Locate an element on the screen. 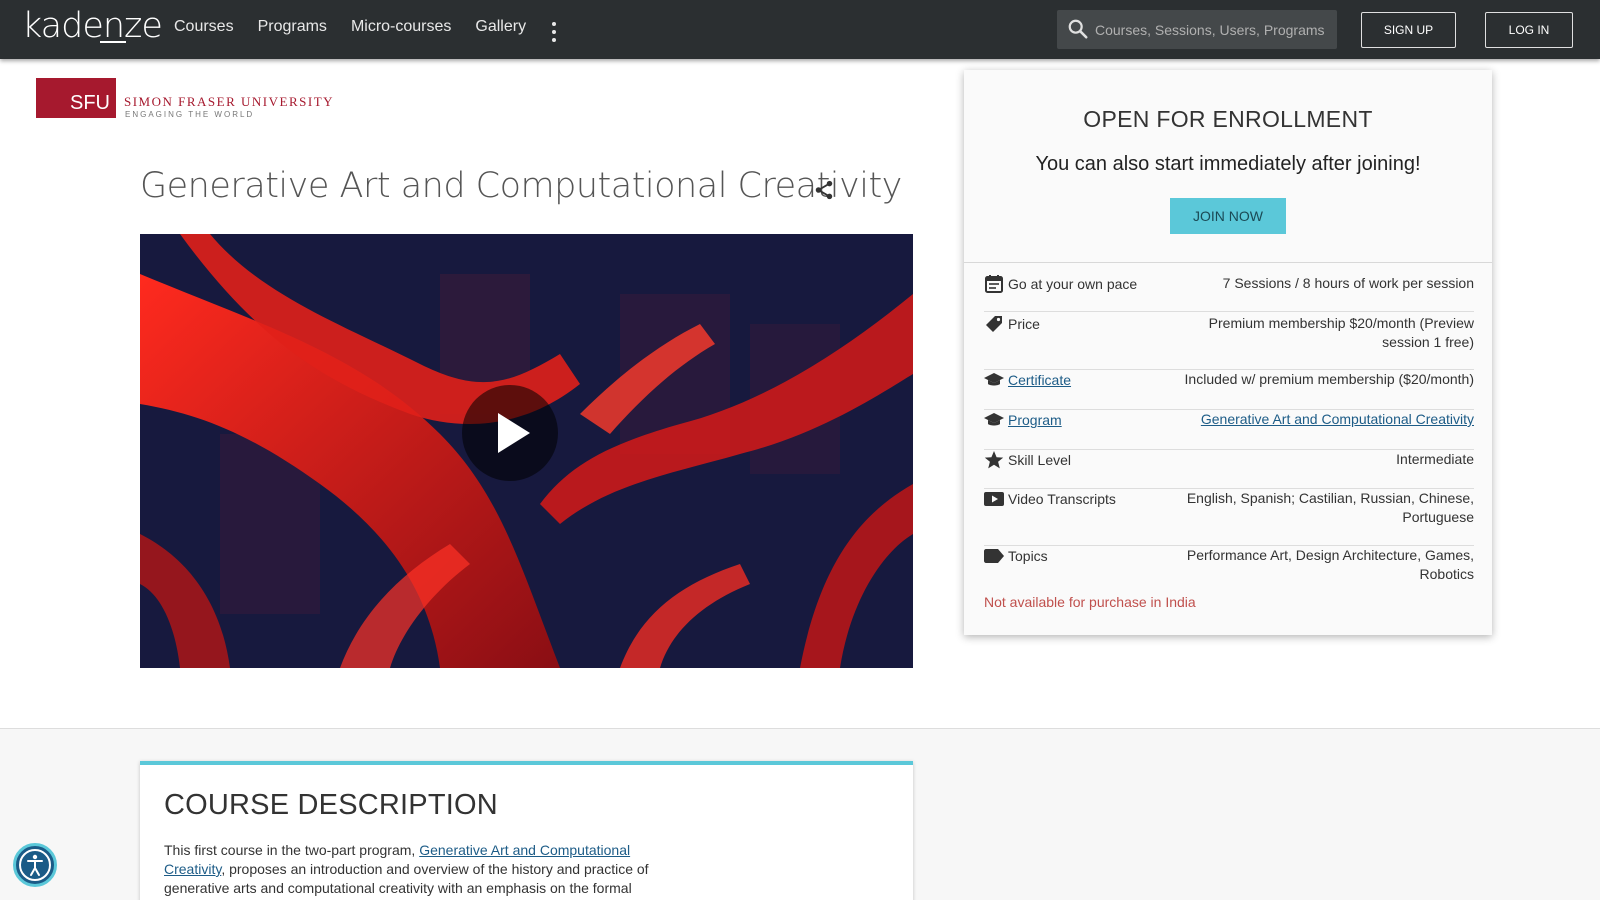 This screenshot has height=900, width=1600. info-label-skill-level: Skill Level is located at coordinates (1040, 460).